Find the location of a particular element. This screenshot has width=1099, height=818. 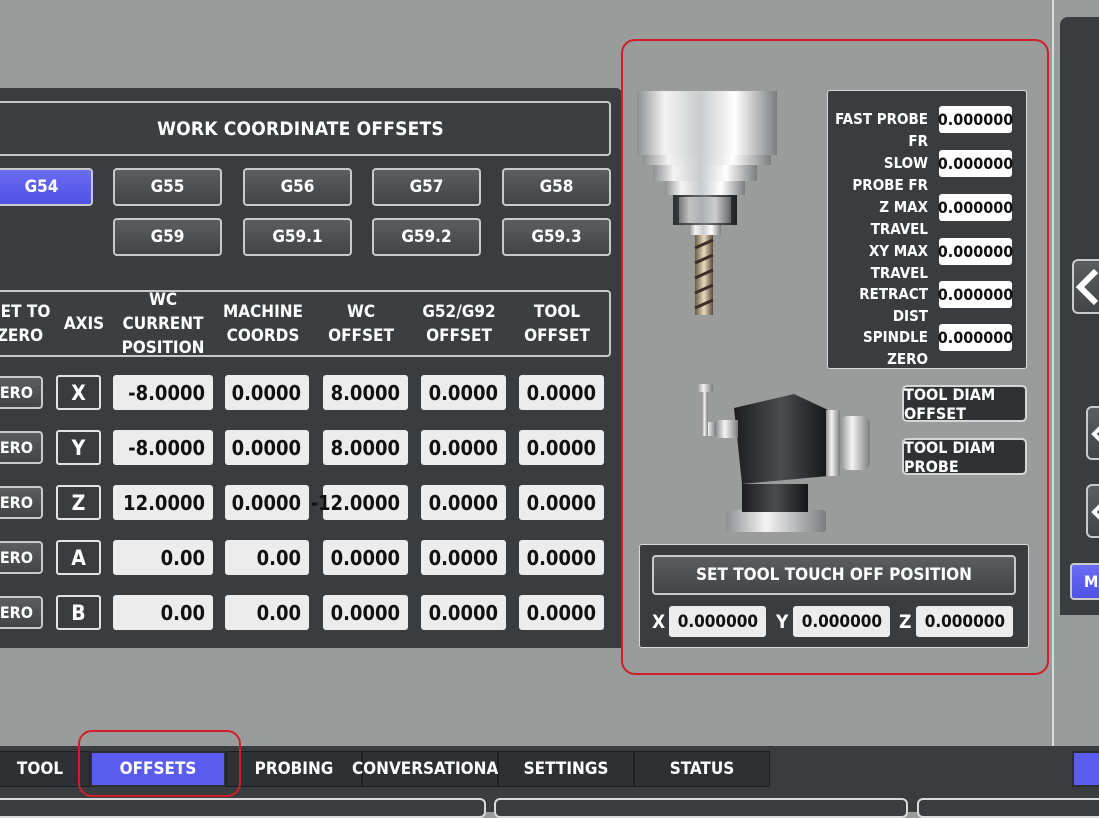

z-wc-current-position: 12.0000 is located at coordinates (163, 502).